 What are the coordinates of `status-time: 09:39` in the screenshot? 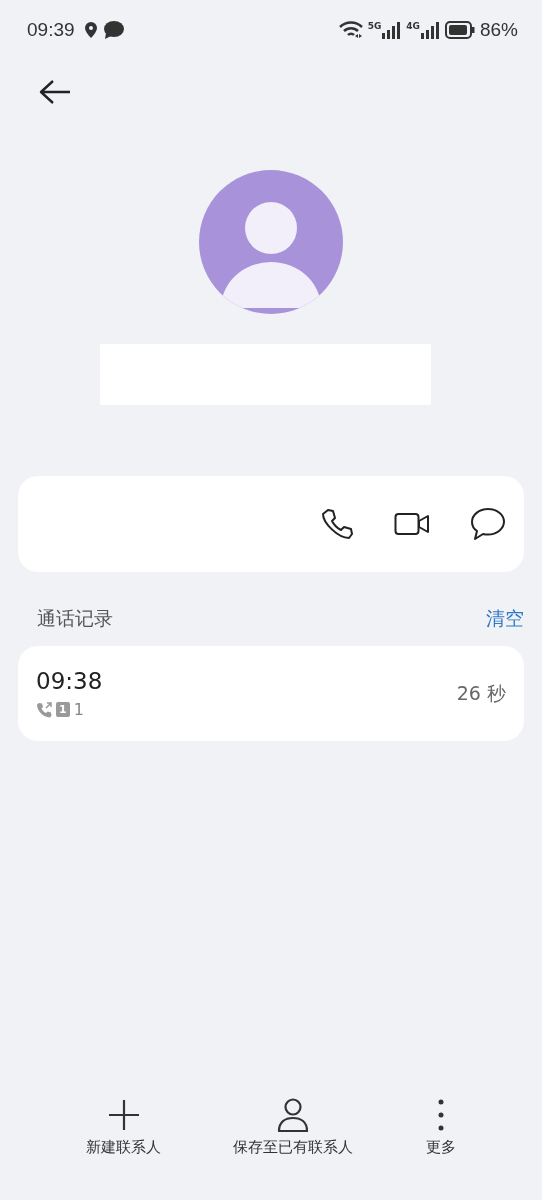 It's located at (51, 30).